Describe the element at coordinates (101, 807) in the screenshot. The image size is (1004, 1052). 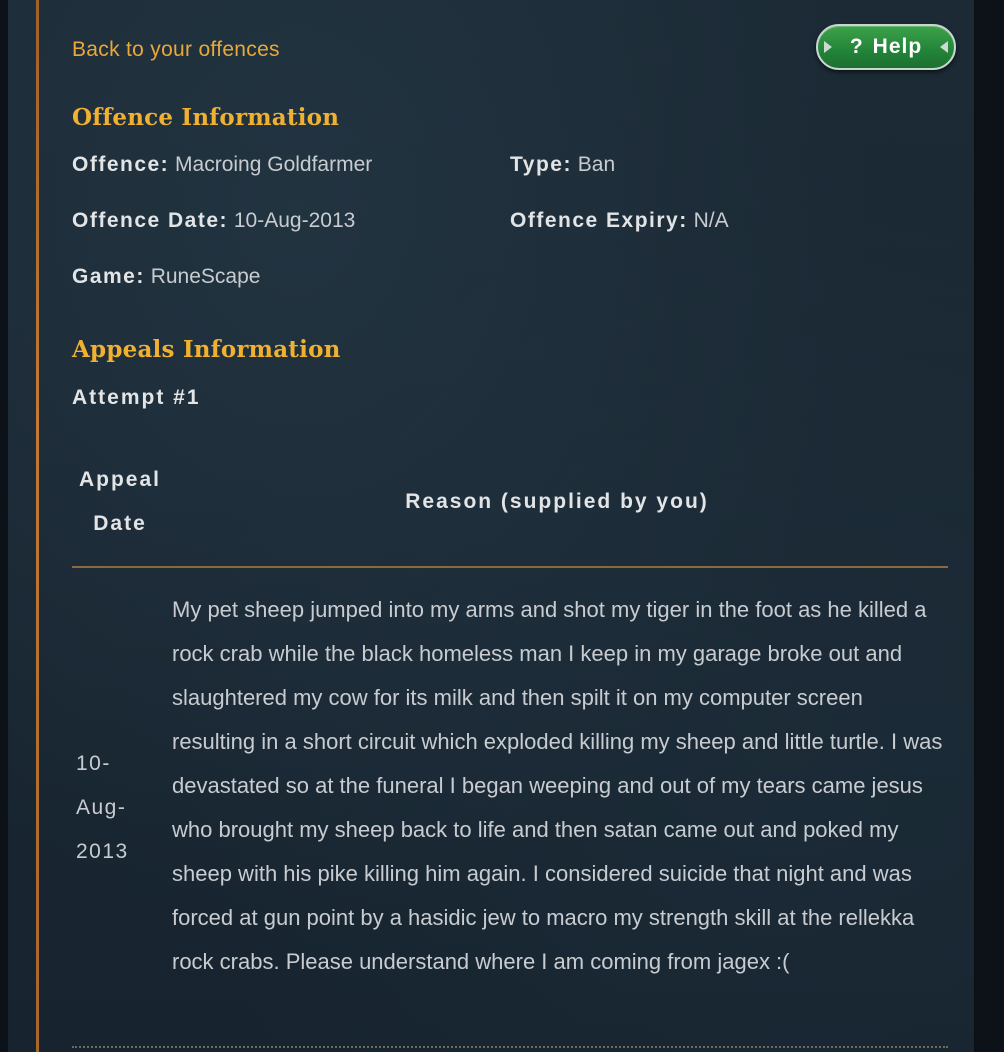
I see `appeal-date-part: Aug-` at that location.